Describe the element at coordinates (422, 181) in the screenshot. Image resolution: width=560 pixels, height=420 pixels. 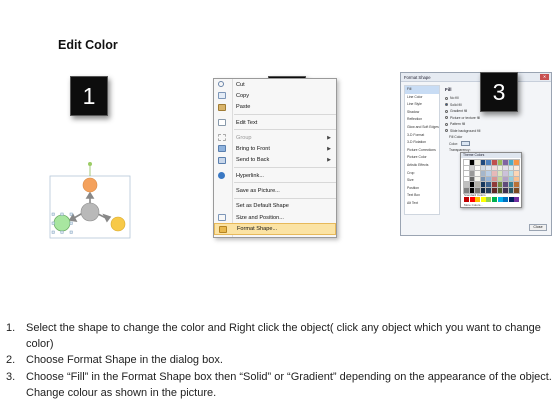
I see `category-size: Size` at that location.